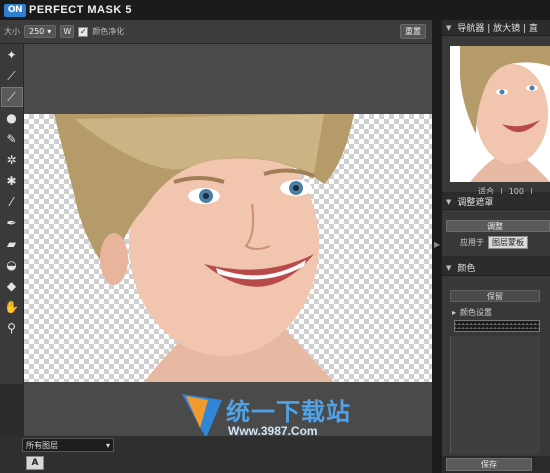 The width and height of the screenshot is (550, 473). I want to click on adjust-mask-header: ▼ 调整遮罩, so click(496, 202).